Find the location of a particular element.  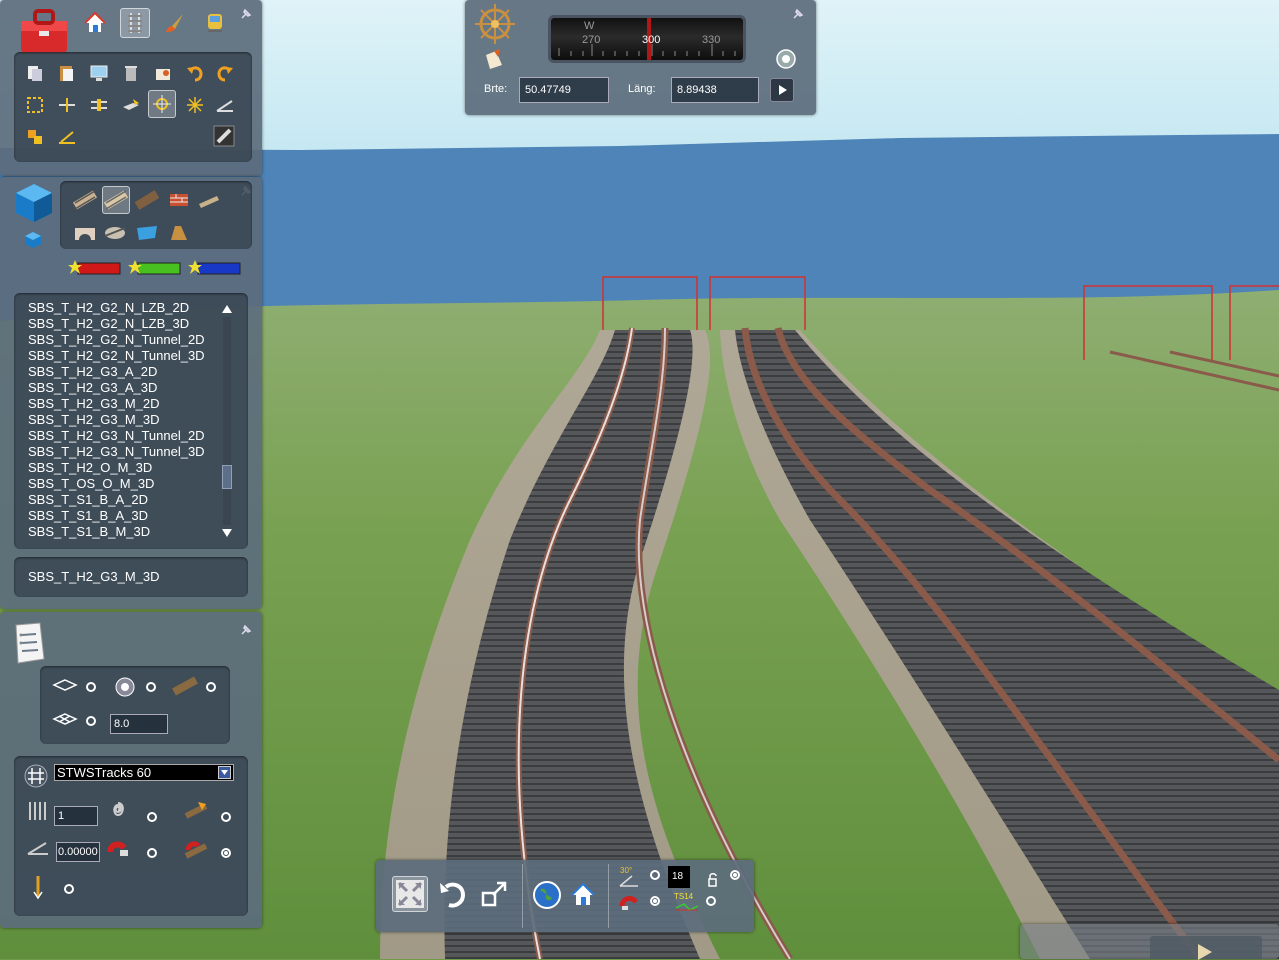

list-item: SBS_T_H2_G3_M_3D is located at coordinates (138, 420).